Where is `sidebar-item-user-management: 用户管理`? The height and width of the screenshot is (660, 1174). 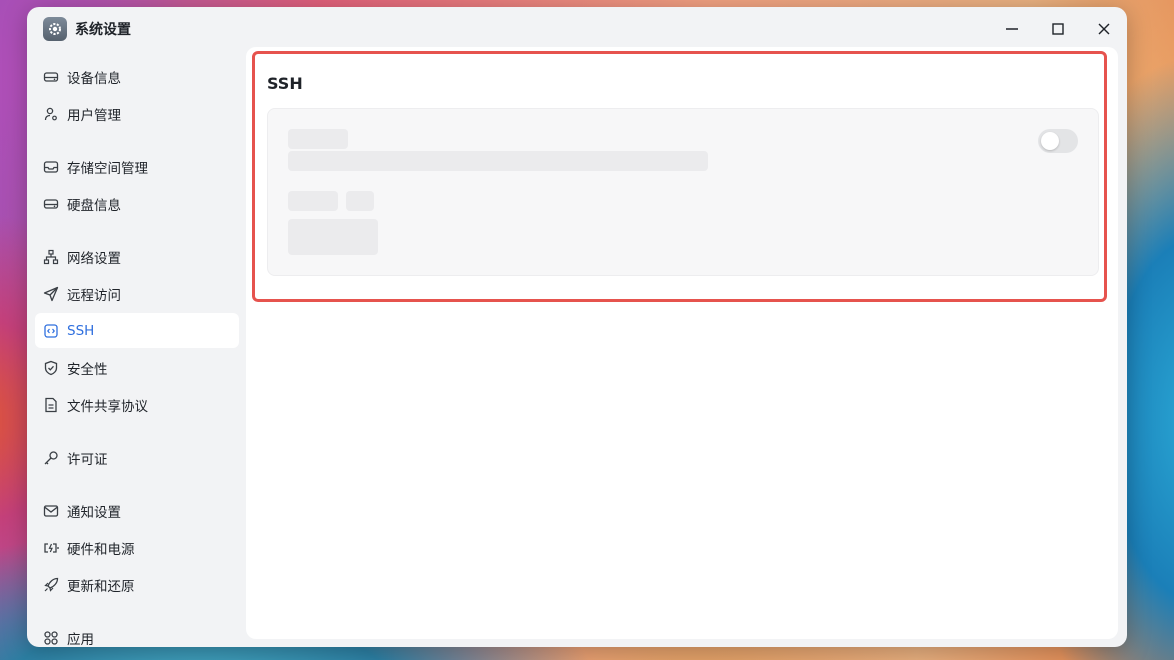
sidebar-item-user-management: 用户管理 is located at coordinates (137, 113).